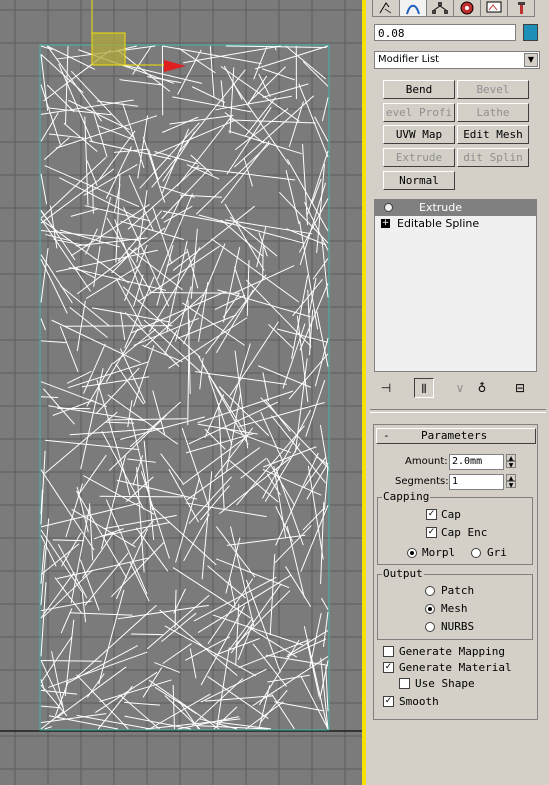 The width and height of the screenshot is (549, 785). What do you see at coordinates (464, 532) in the screenshot?
I see `cap-end-label: Cap Enc` at bounding box center [464, 532].